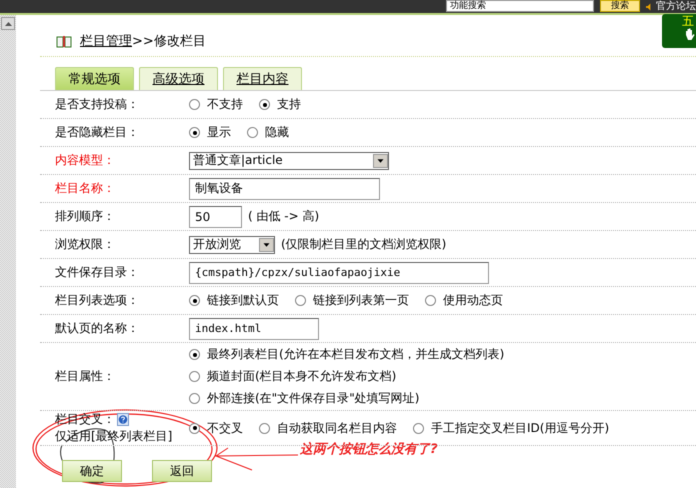  What do you see at coordinates (85, 244) in the screenshot?
I see `field-label: 浏览权限：` at bounding box center [85, 244].